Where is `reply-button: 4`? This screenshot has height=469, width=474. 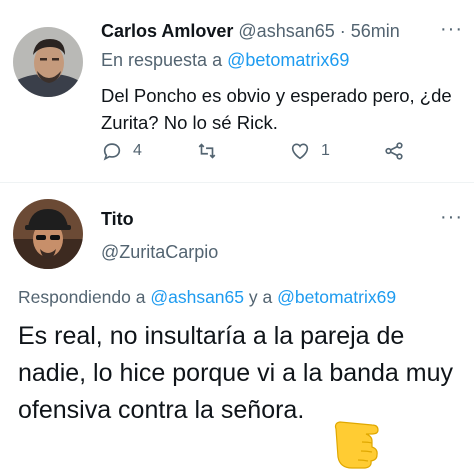
reply-button: 4 is located at coordinates (121, 151).